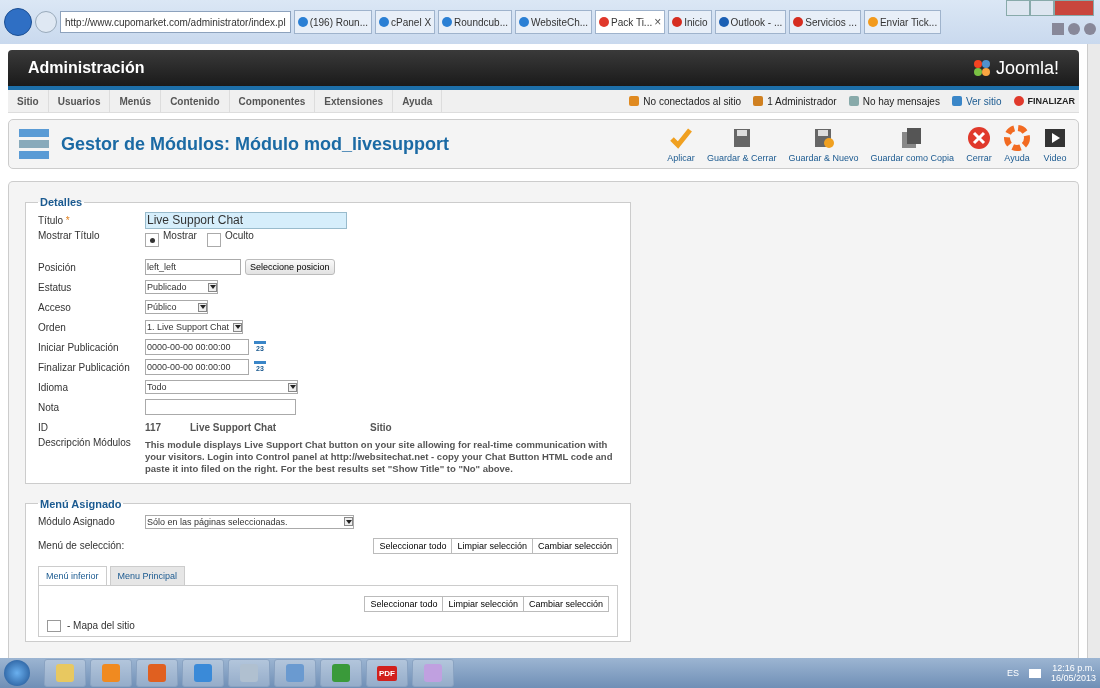  What do you see at coordinates (195, 101) in the screenshot?
I see `menu-item: Contenido` at bounding box center [195, 101].